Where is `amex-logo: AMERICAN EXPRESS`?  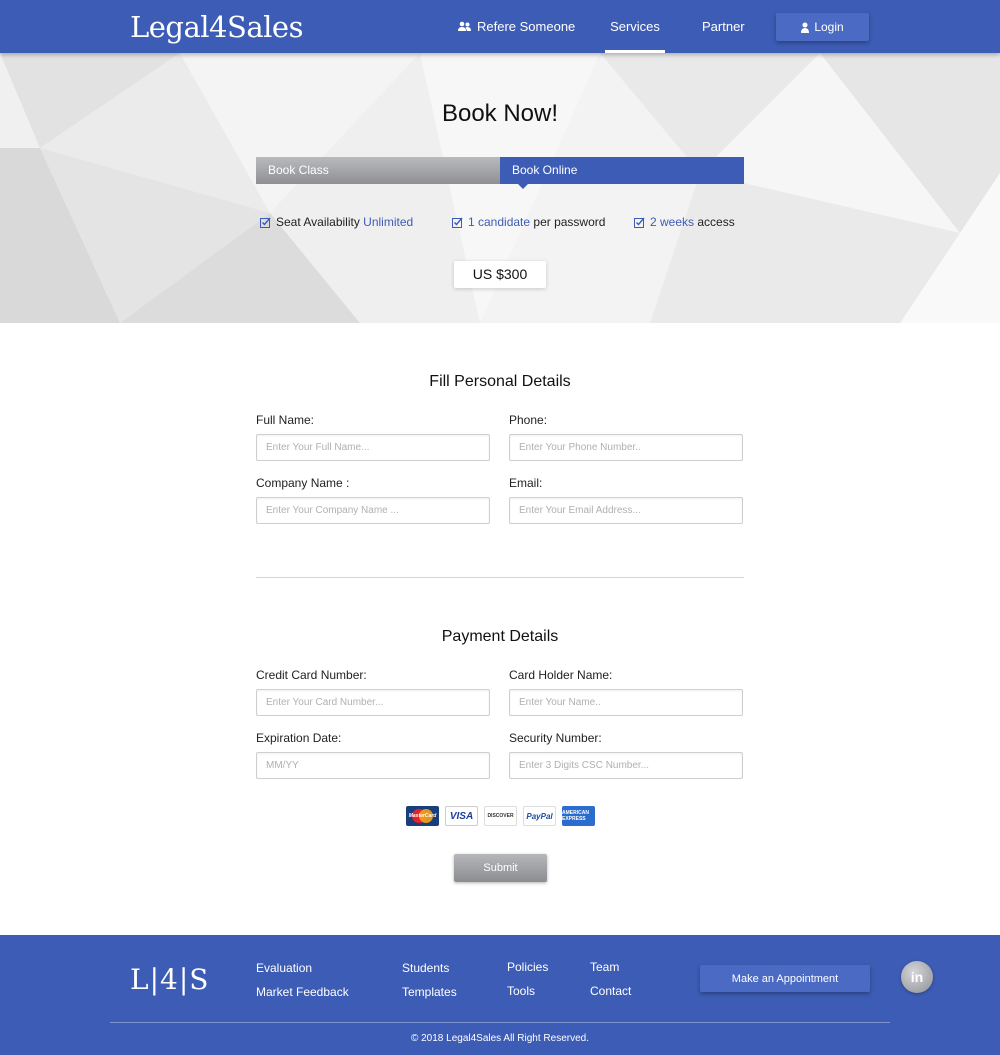 amex-logo: AMERICAN EXPRESS is located at coordinates (578, 816).